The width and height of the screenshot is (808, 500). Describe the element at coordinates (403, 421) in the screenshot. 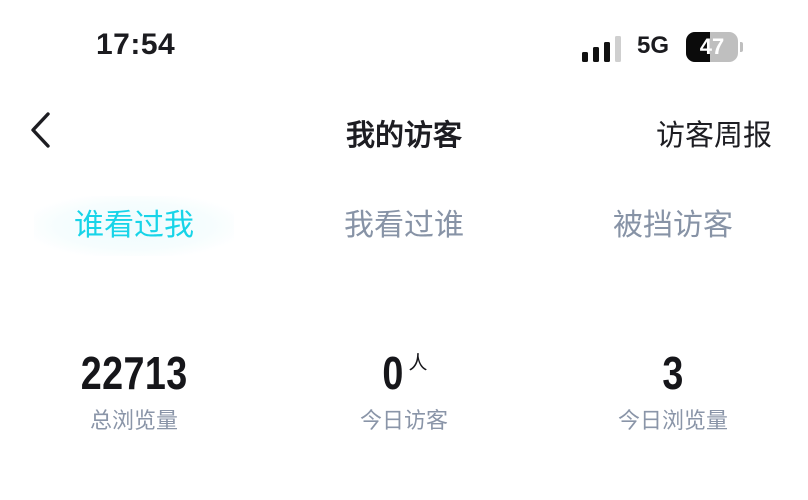

I see `stat-label: 今日访客` at that location.